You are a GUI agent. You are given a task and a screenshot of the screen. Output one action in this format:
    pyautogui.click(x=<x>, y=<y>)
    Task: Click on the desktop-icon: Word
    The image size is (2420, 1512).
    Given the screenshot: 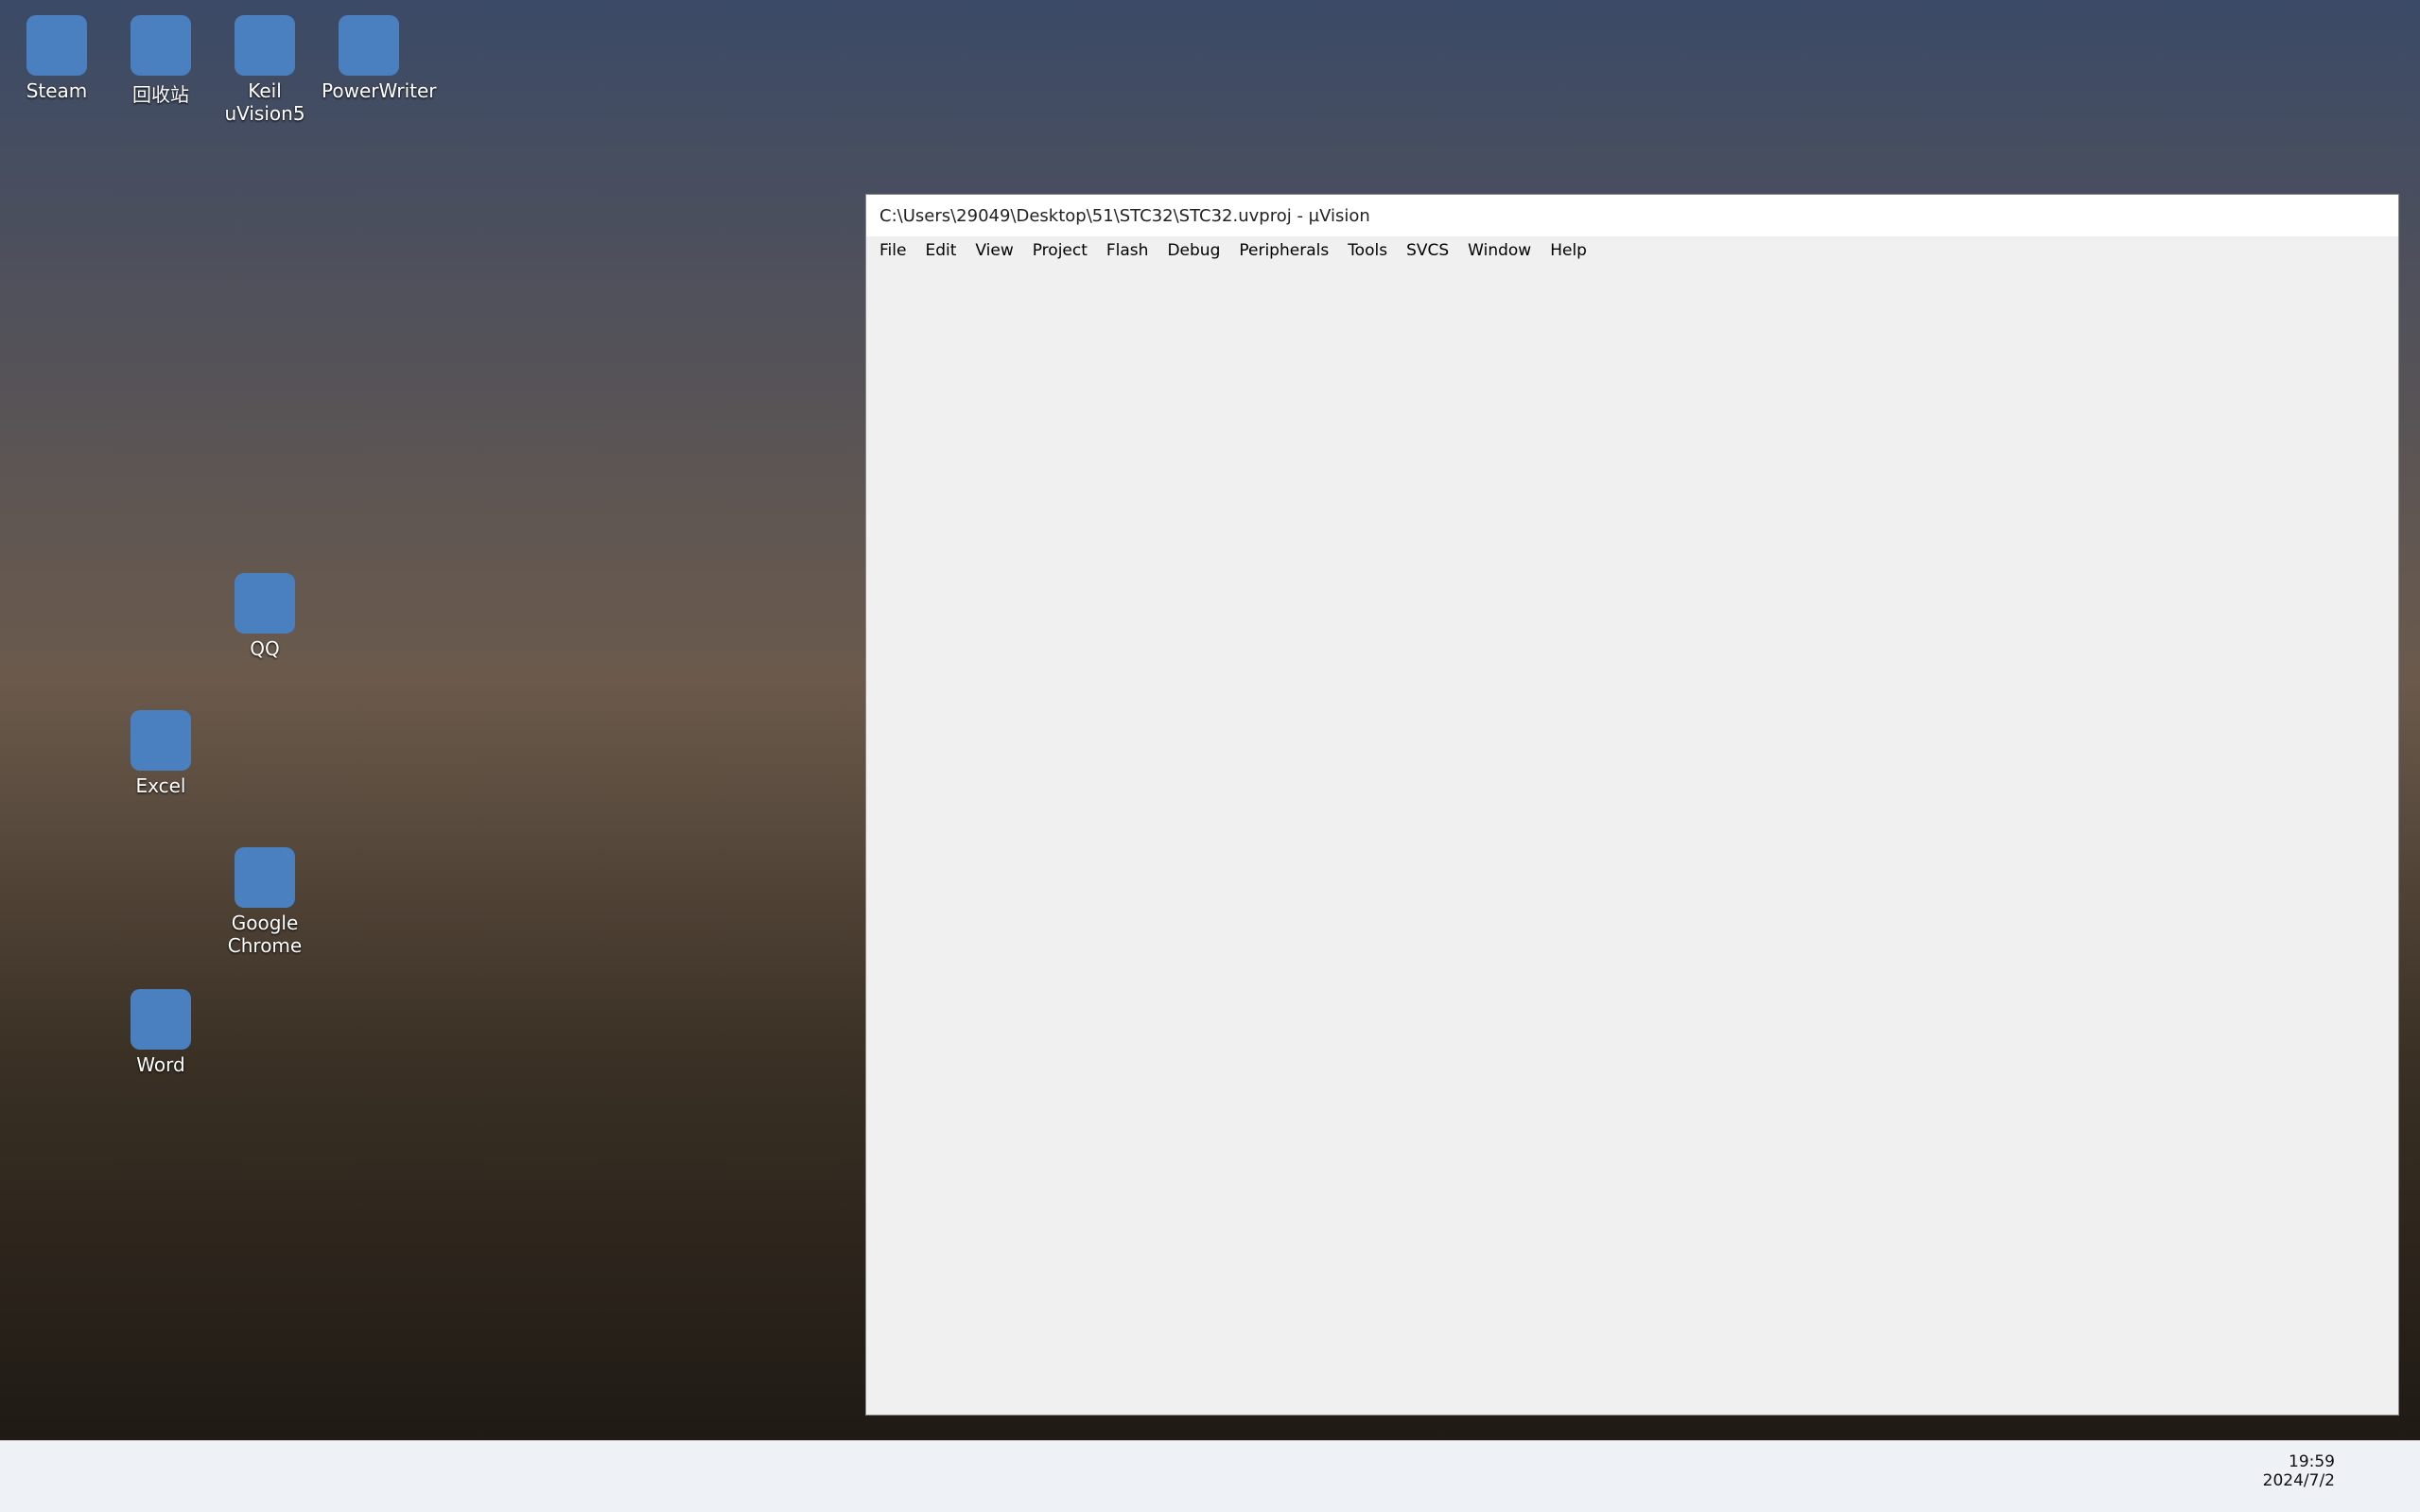 What is the action you would take?
    pyautogui.click(x=161, y=1029)
    